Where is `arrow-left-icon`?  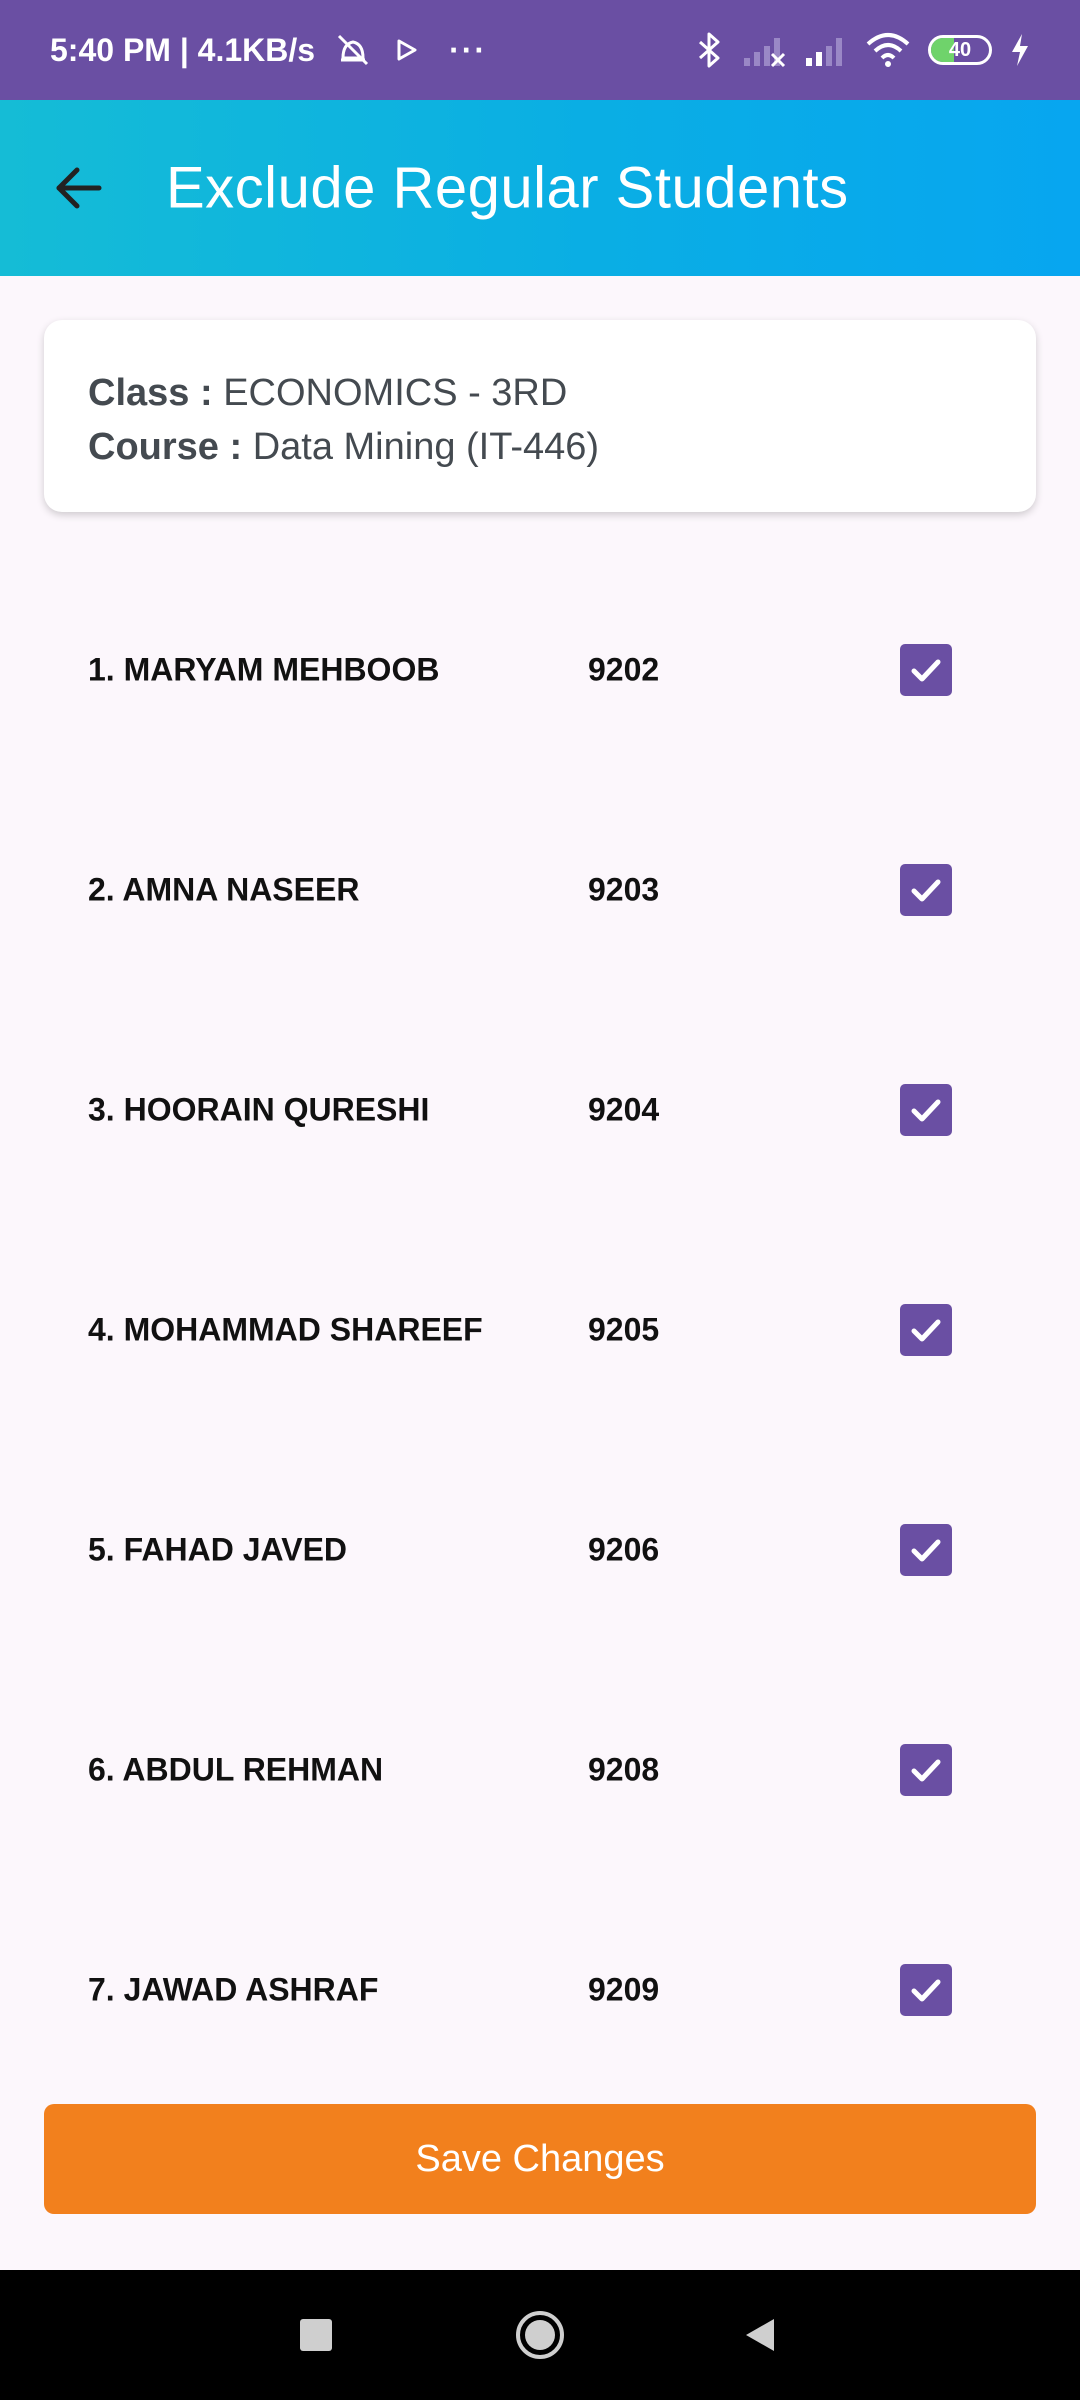
arrow-left-icon is located at coordinates (79, 188).